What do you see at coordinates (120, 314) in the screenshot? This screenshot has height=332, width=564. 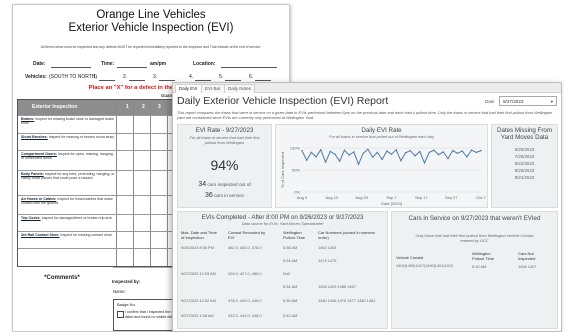 I see `confirm-checkbox` at bounding box center [120, 314].